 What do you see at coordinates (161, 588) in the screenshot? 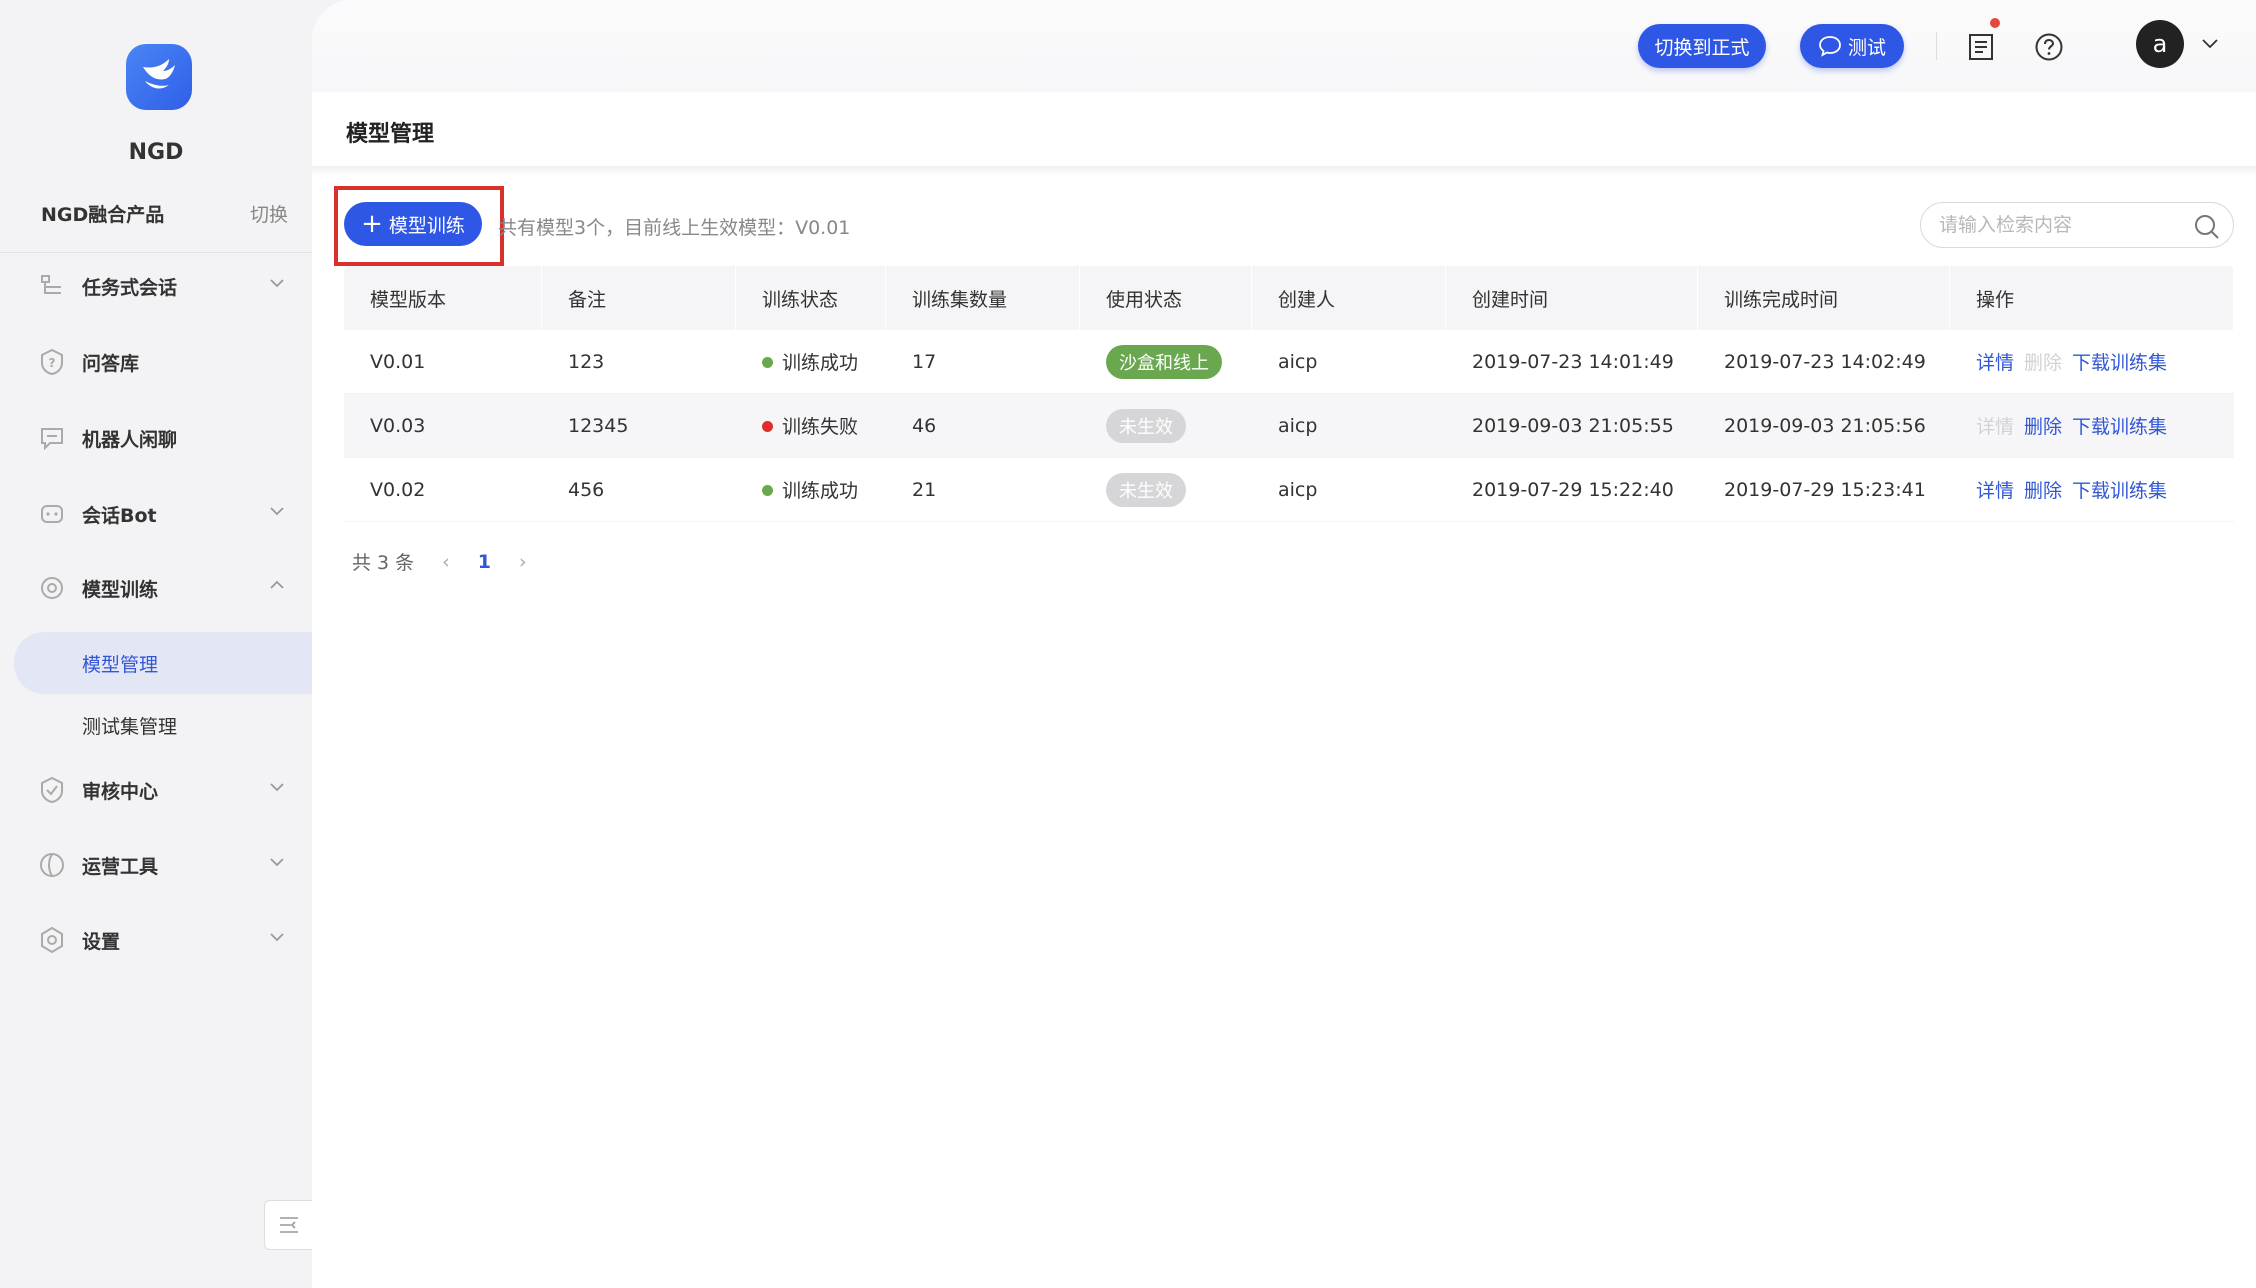
I see `sidebar-item-model-training: 模型训练` at bounding box center [161, 588].